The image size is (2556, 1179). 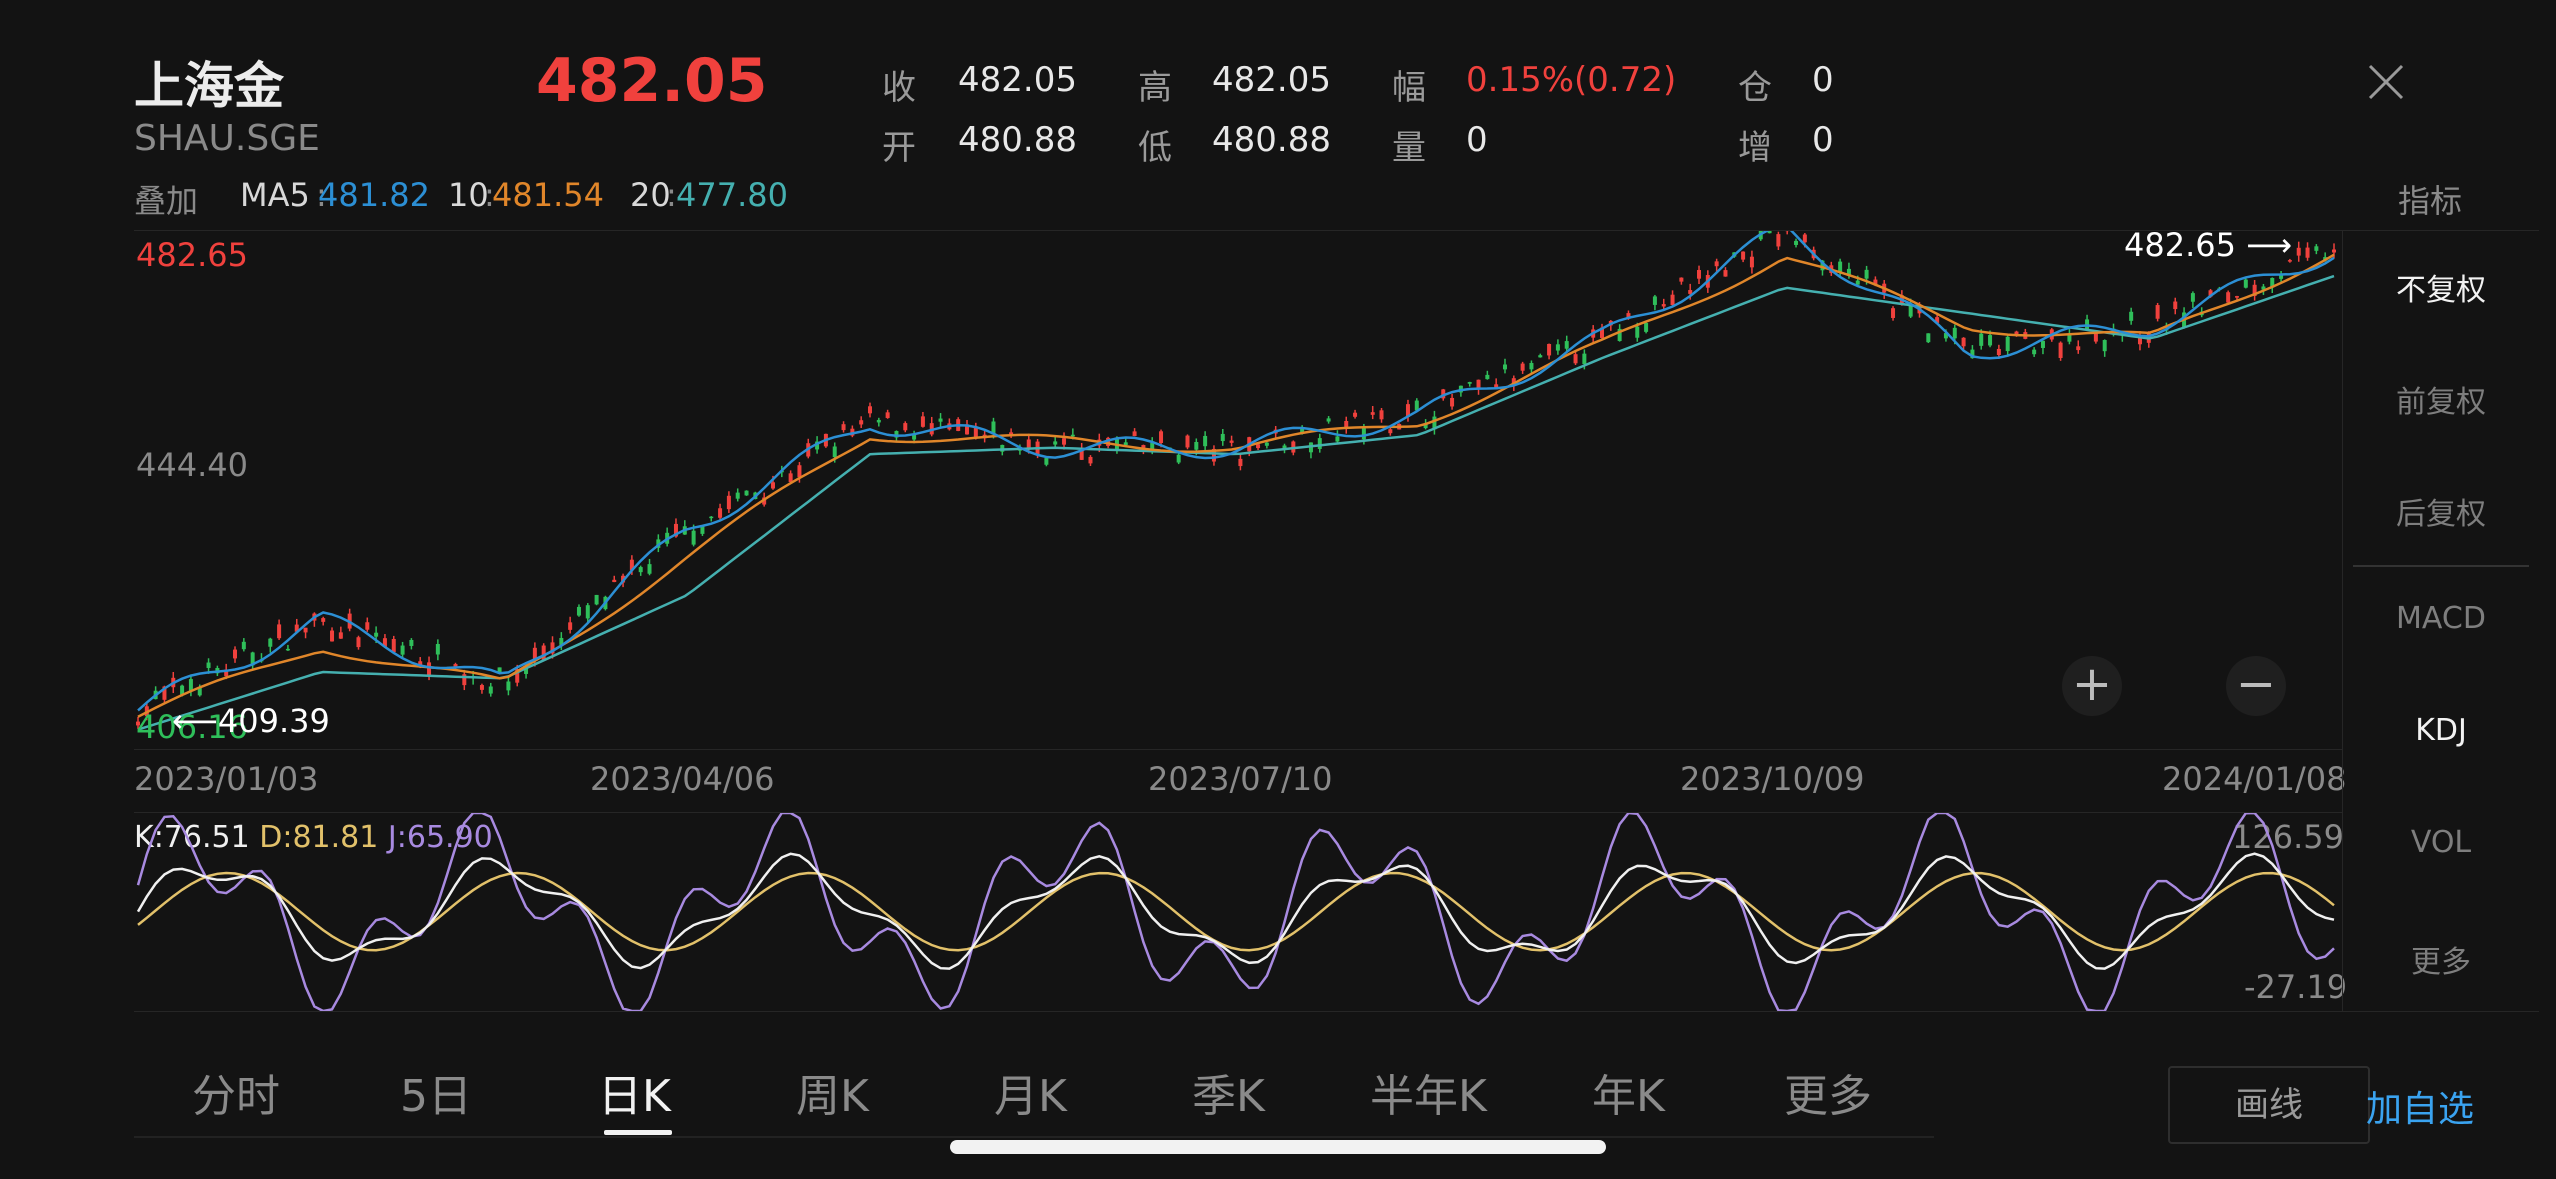 I want to click on tab-5day: 5日, so click(x=436, y=1092).